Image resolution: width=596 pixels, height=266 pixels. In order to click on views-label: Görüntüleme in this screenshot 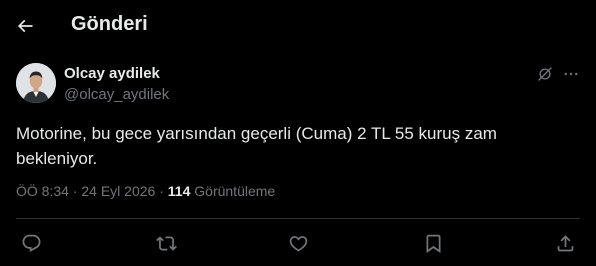, I will do `click(233, 191)`.